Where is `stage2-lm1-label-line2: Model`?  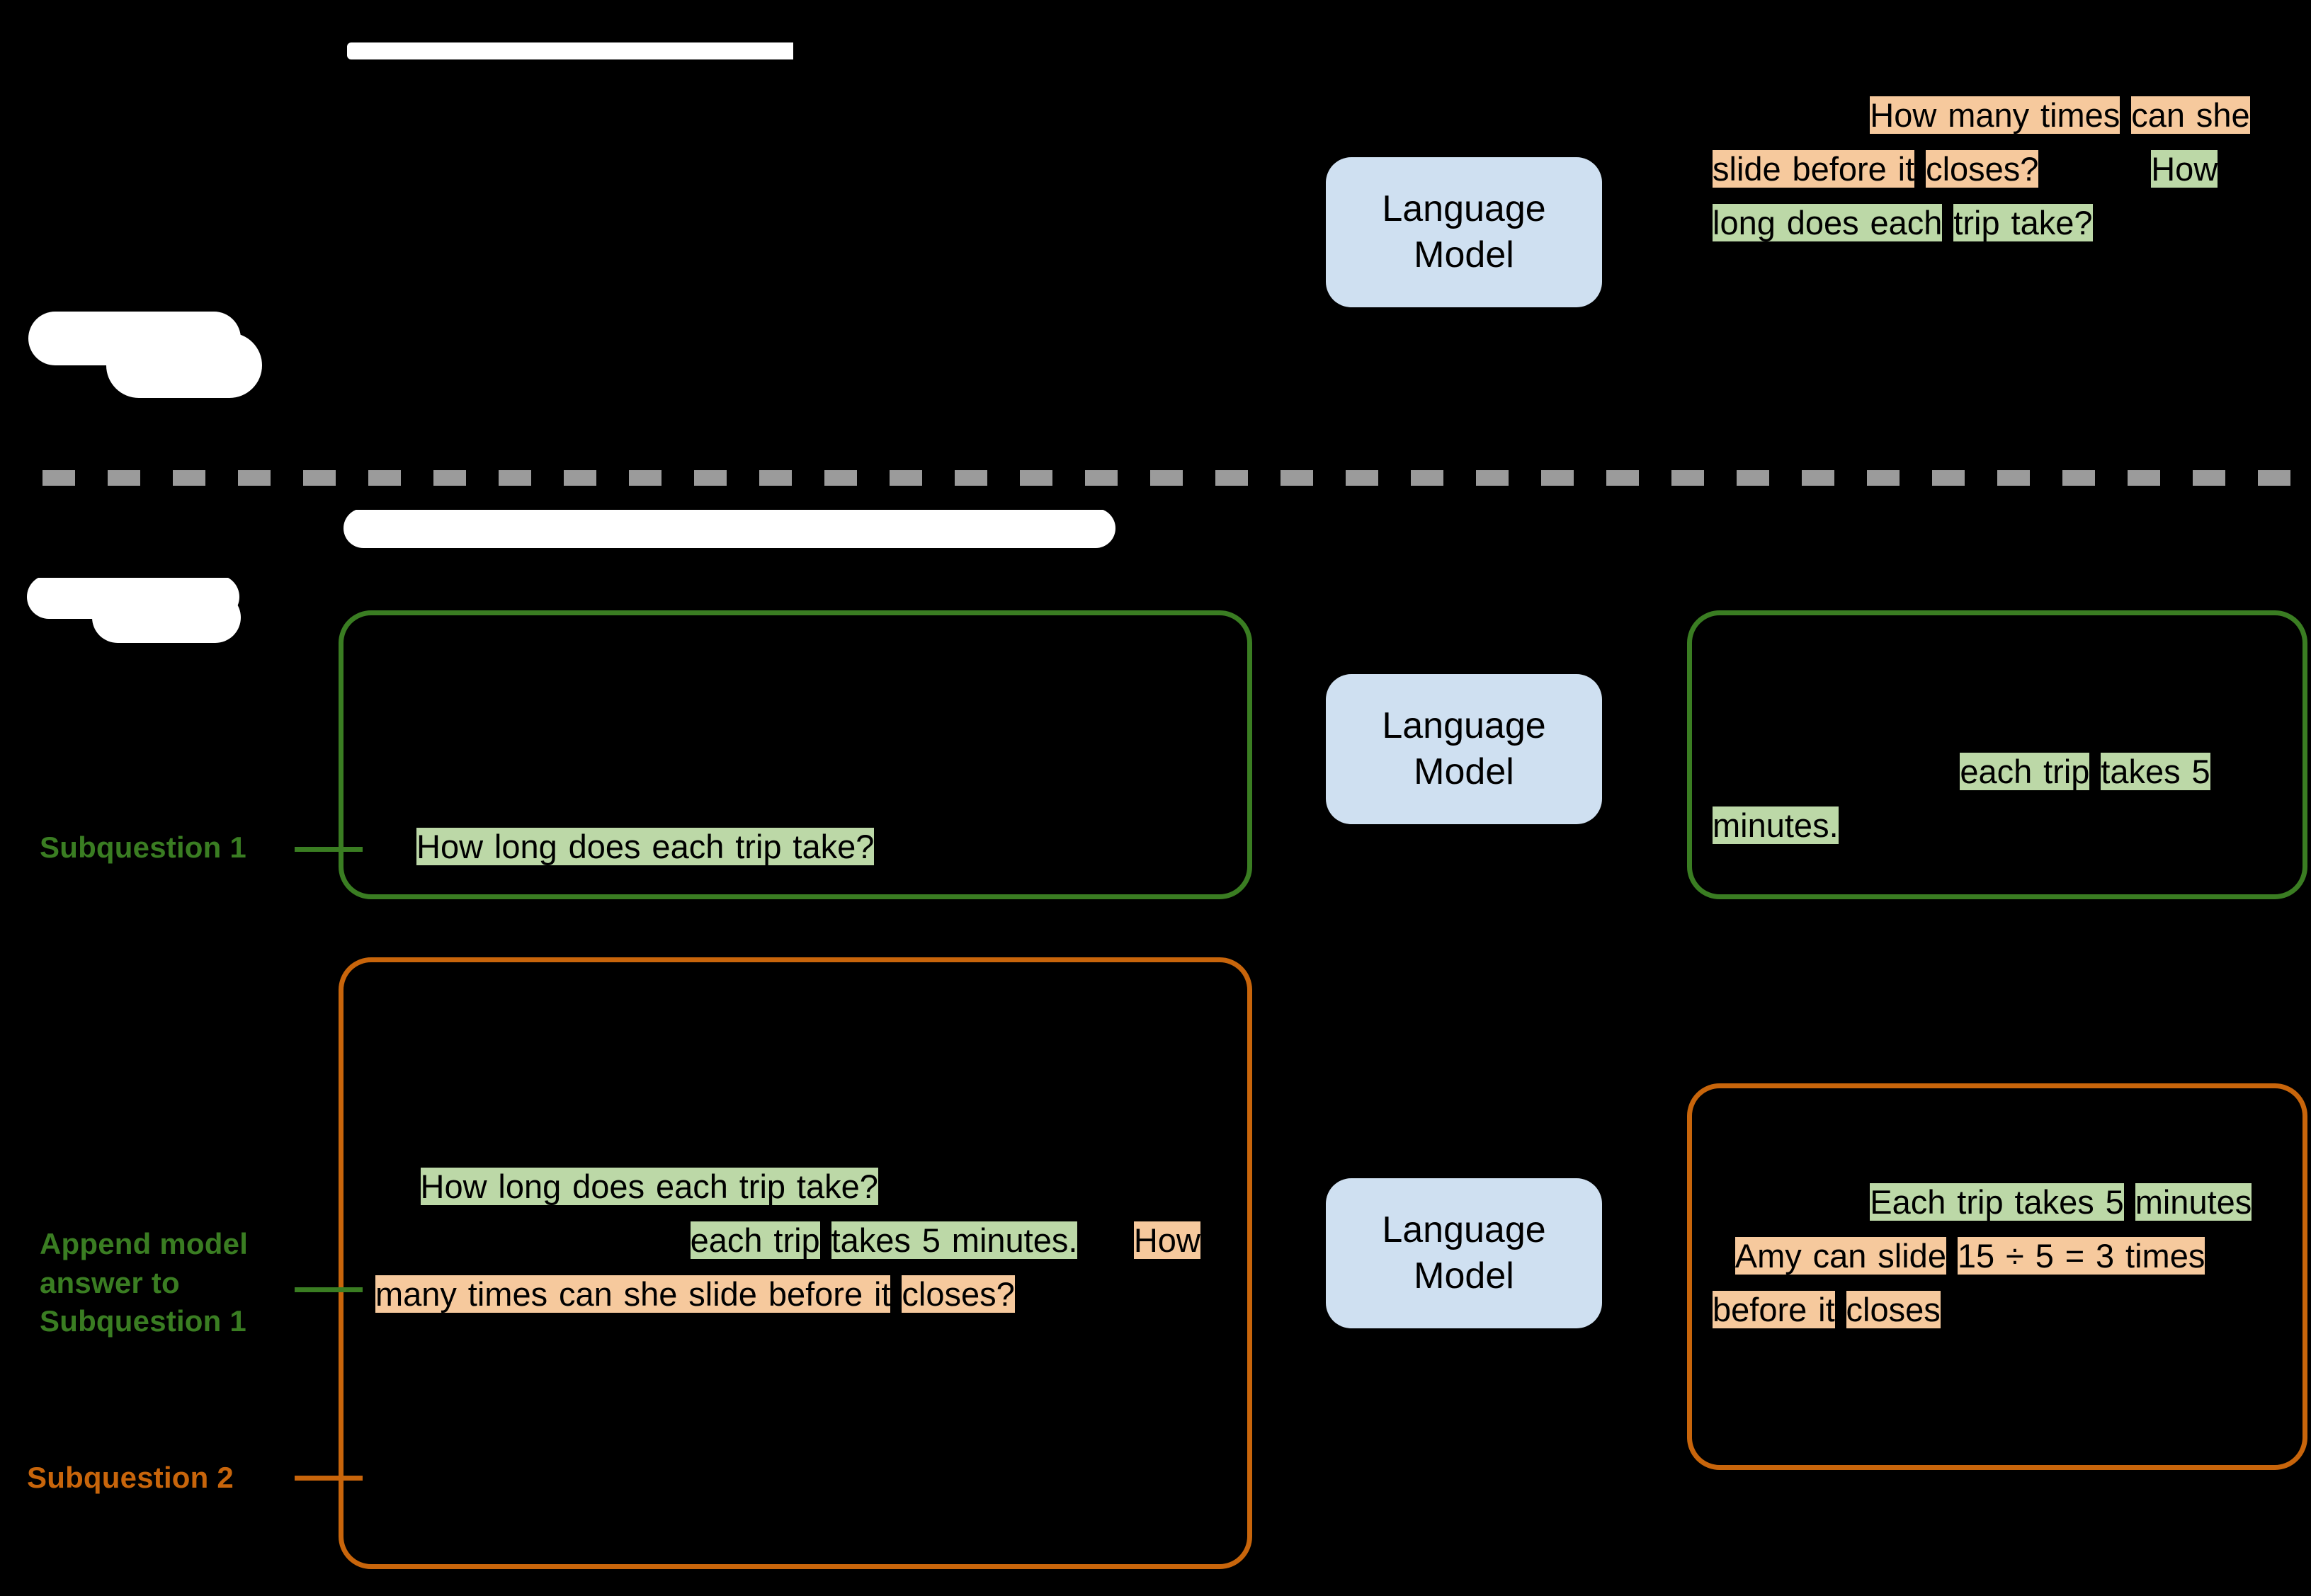 stage2-lm1-label-line2: Model is located at coordinates (1464, 771).